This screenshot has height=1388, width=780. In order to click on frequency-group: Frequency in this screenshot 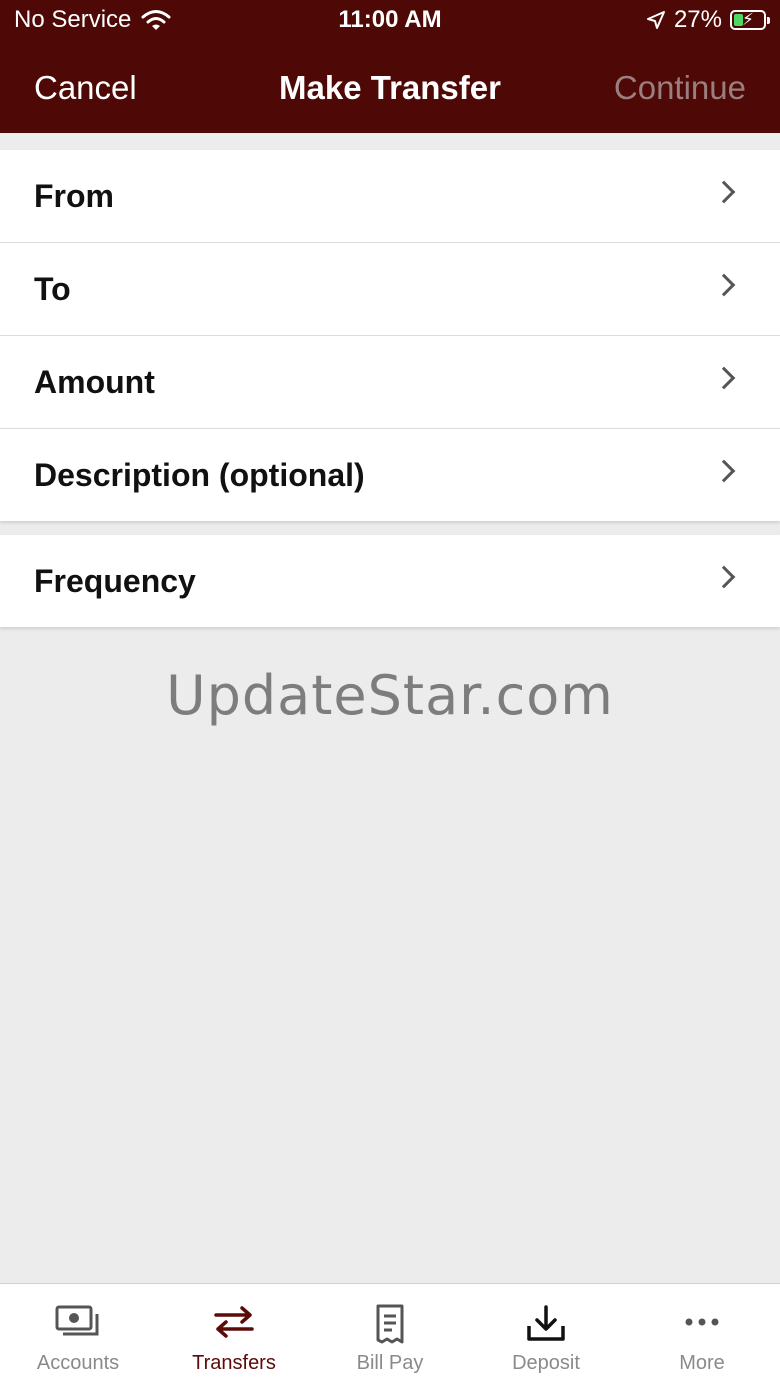, I will do `click(390, 581)`.